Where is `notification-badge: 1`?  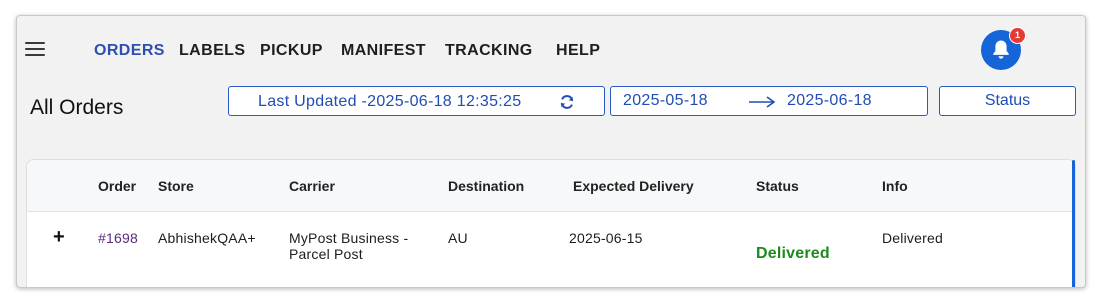
notification-badge: 1 is located at coordinates (1017, 35).